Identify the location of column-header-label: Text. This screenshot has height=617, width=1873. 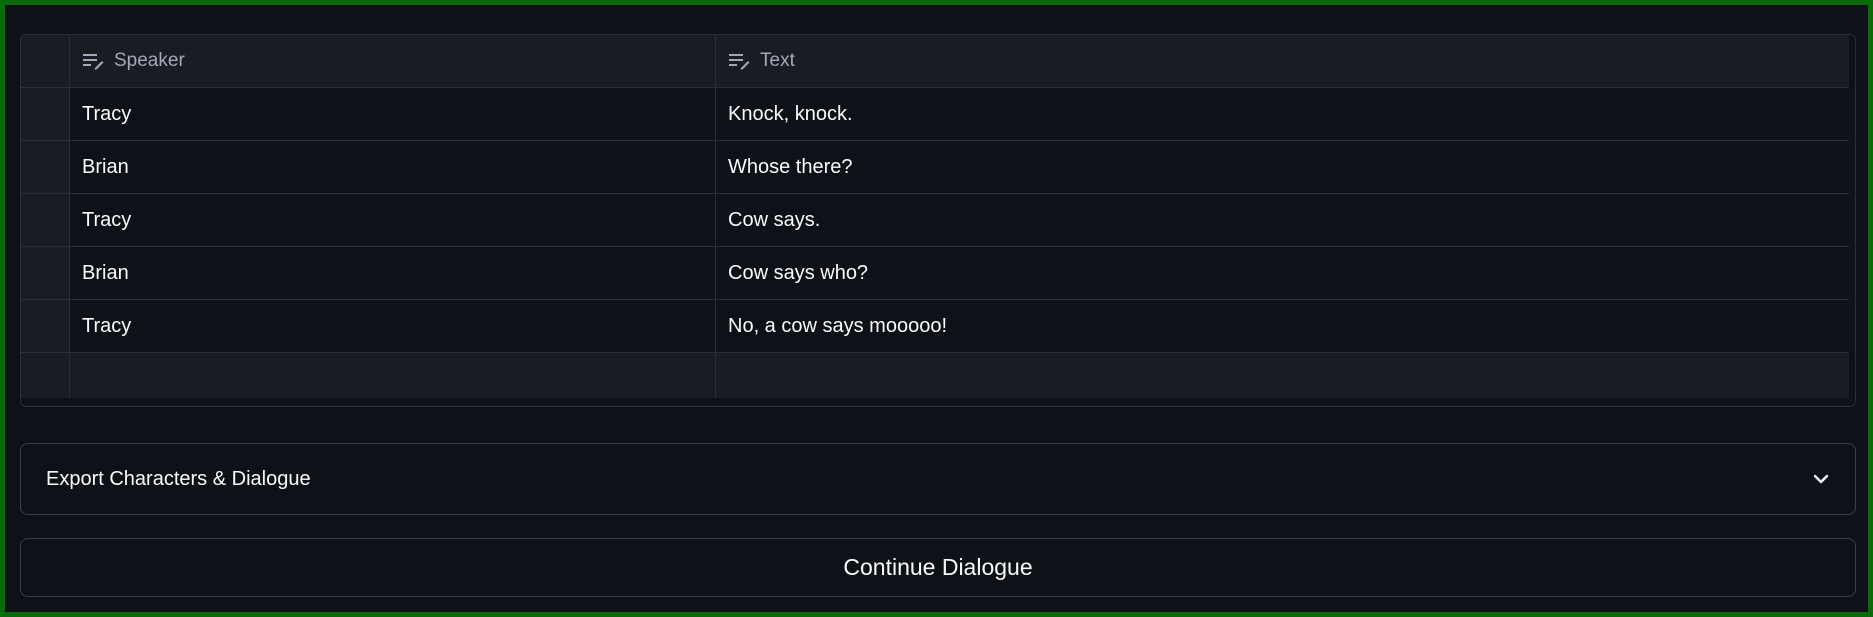
(777, 60).